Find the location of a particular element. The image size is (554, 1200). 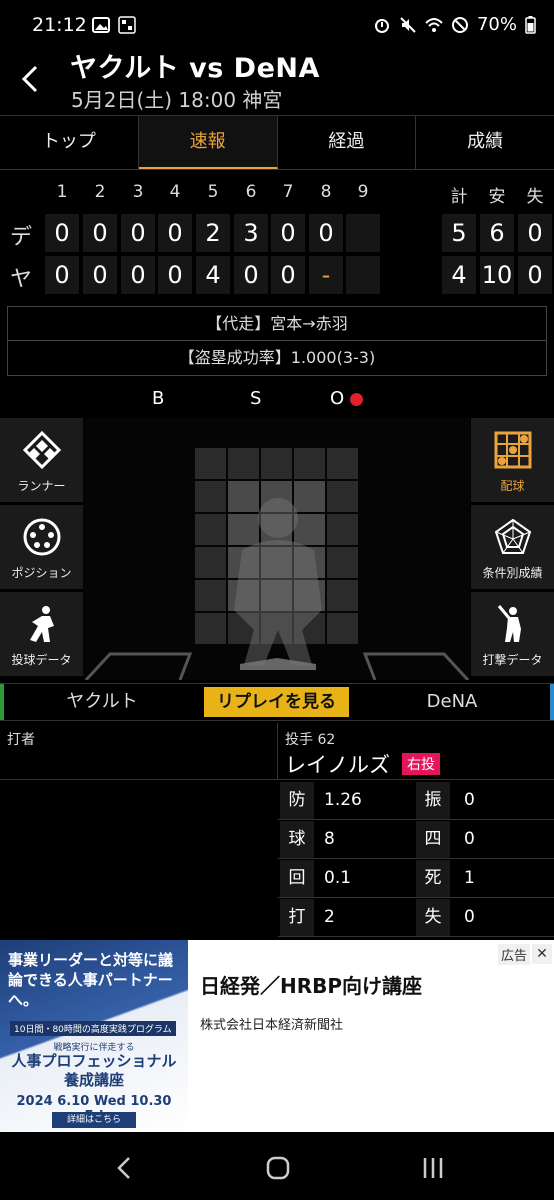

ad-image-course-title: 人事プロフェッショナル養成講座 is located at coordinates (94, 1070).